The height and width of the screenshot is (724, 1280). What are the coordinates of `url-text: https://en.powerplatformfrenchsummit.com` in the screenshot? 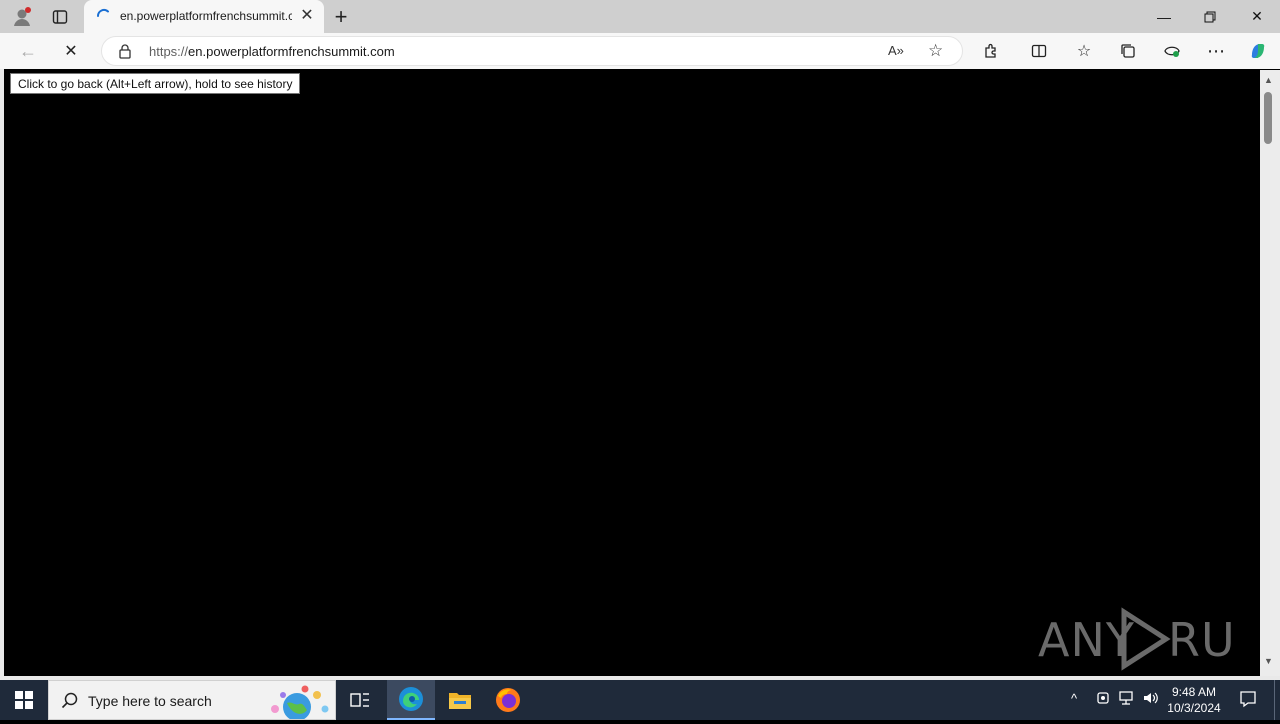 It's located at (272, 51).